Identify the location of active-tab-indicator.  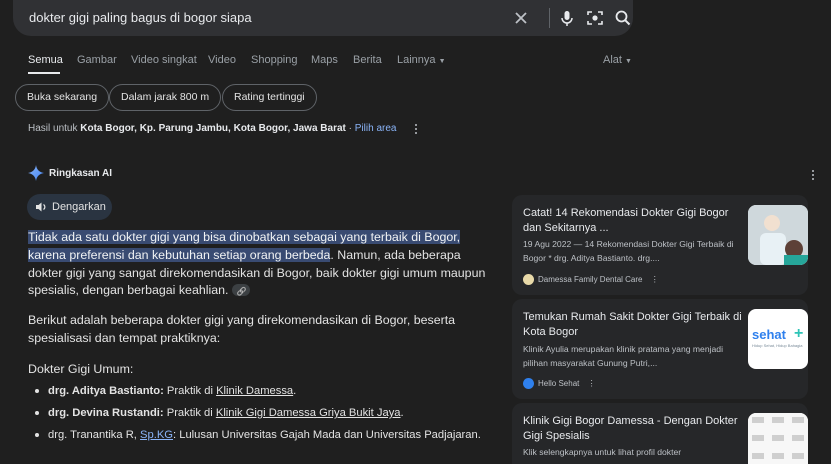
(44, 73).